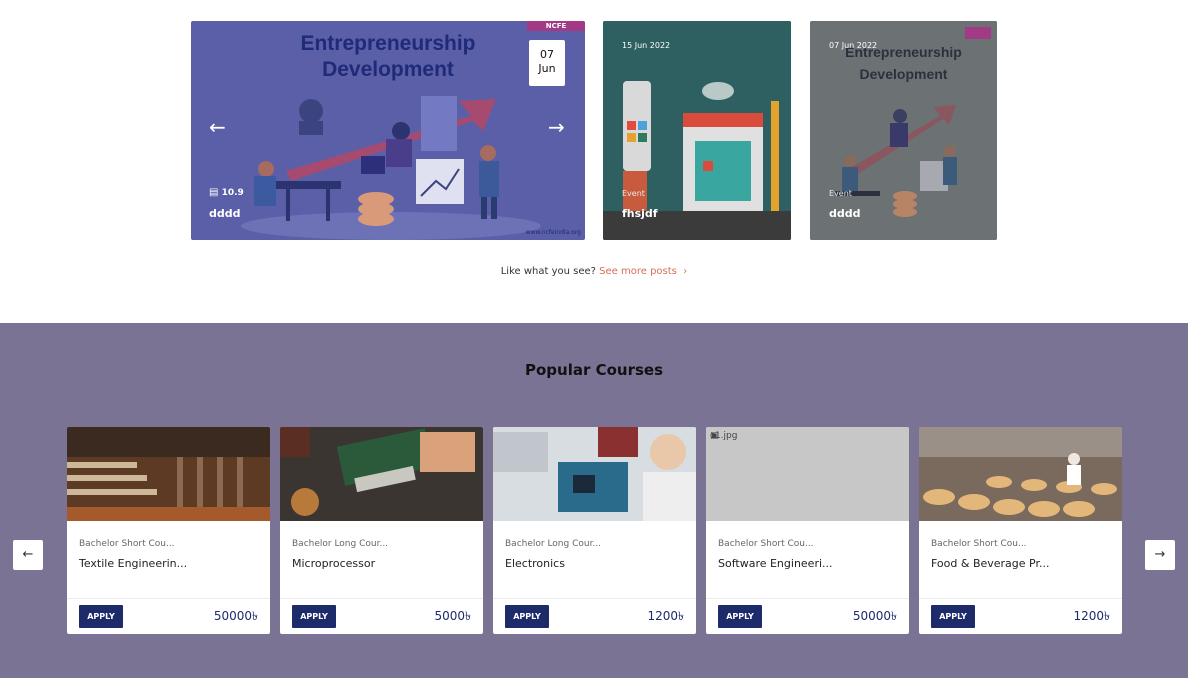 This screenshot has width=1188, height=678. What do you see at coordinates (232, 193) in the screenshot?
I see `stat-value: 10.9` at bounding box center [232, 193].